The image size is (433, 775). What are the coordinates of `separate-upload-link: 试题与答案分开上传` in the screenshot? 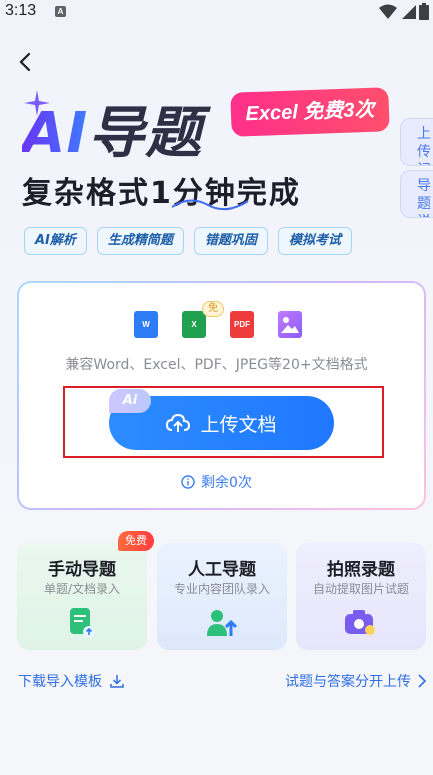 It's located at (356, 681).